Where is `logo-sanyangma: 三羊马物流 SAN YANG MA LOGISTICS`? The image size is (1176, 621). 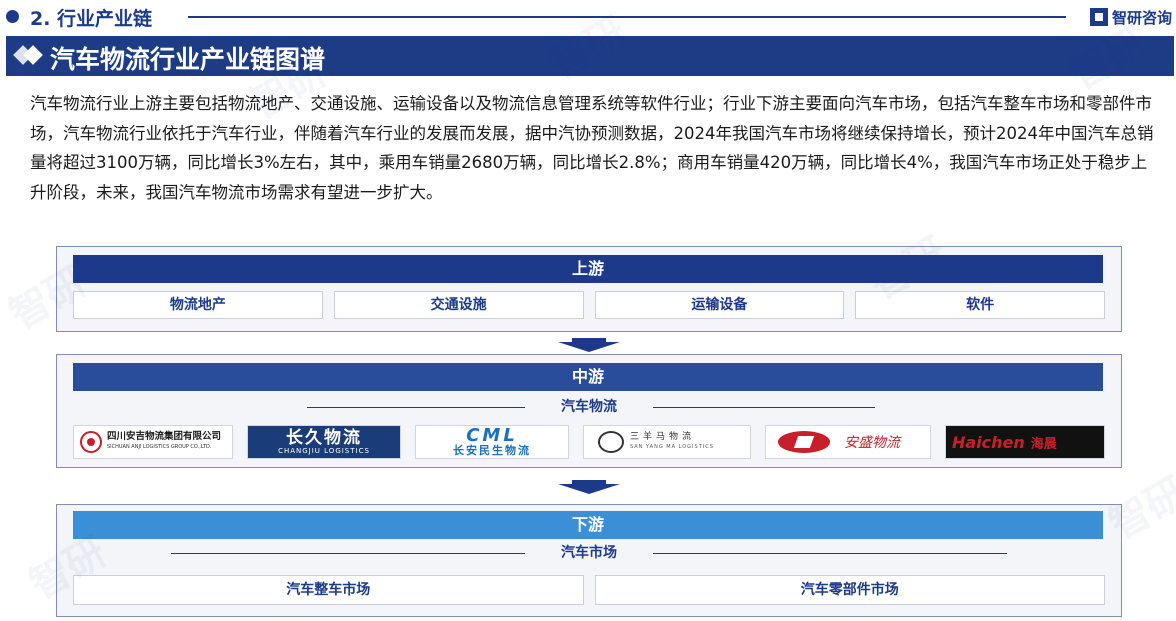
logo-sanyangma: 三羊马物流 SAN YANG MA LOGISTICS is located at coordinates (667, 442).